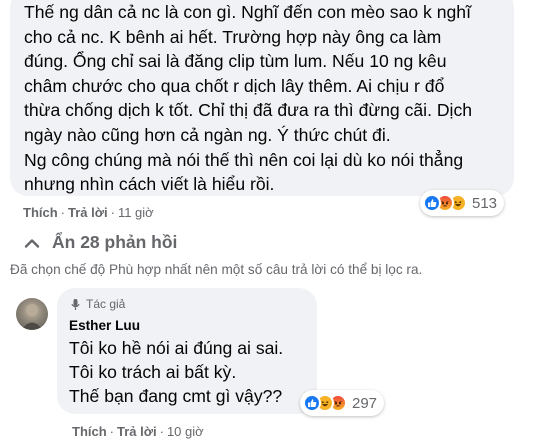 This screenshot has width=547, height=440. Describe the element at coordinates (115, 242) in the screenshot. I see `hide-replies-label: Ẩn 28 phản hồi` at that location.